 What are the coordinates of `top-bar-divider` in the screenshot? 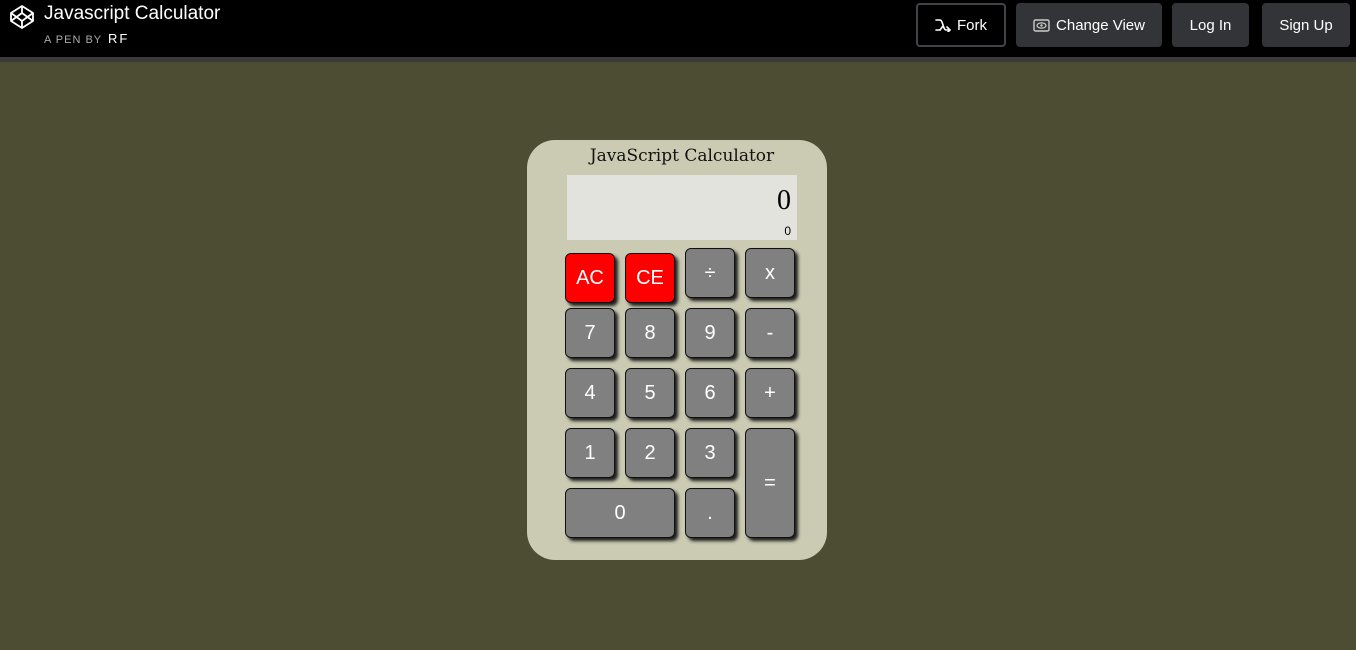 It's located at (678, 59).